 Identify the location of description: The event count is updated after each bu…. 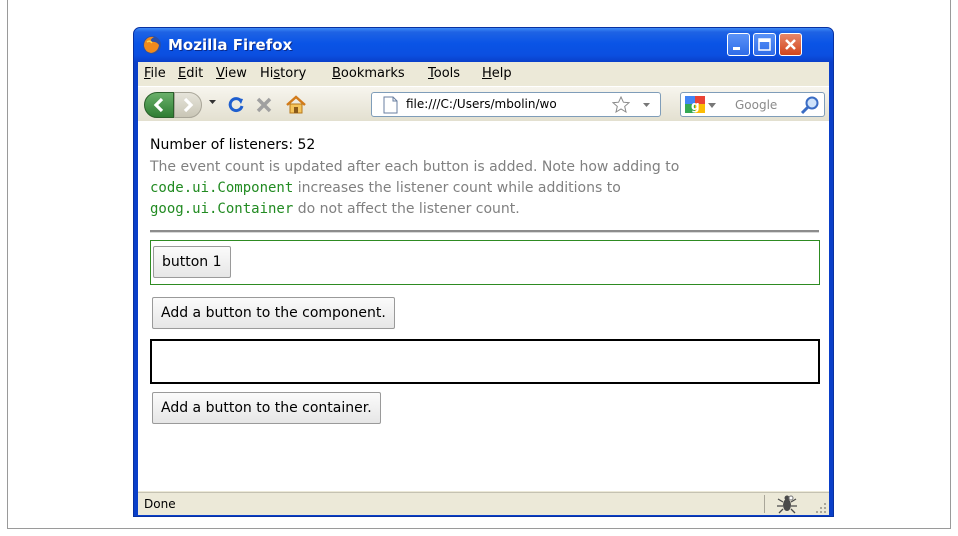
(486, 188).